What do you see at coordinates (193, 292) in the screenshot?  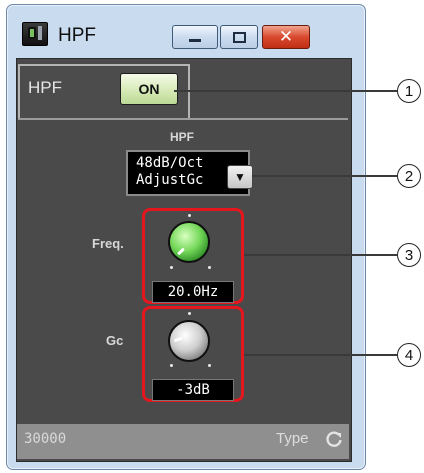 I see `freq-value: 20.0Hz` at bounding box center [193, 292].